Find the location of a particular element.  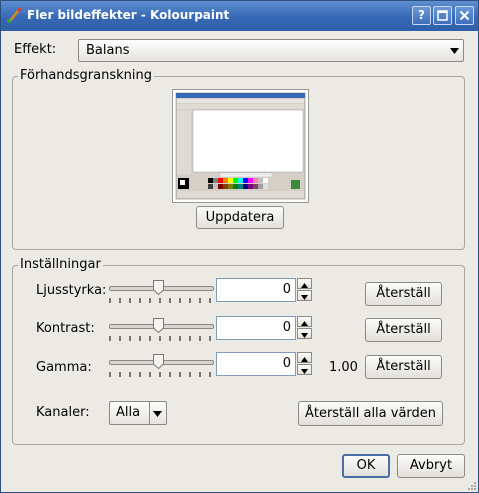

brightness-slider is located at coordinates (161, 292).